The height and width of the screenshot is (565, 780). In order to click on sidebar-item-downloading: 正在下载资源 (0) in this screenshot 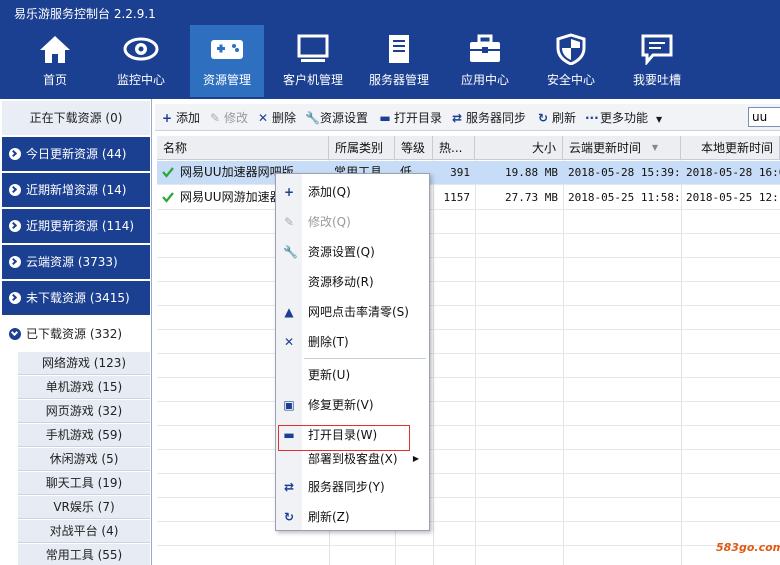, I will do `click(76, 118)`.